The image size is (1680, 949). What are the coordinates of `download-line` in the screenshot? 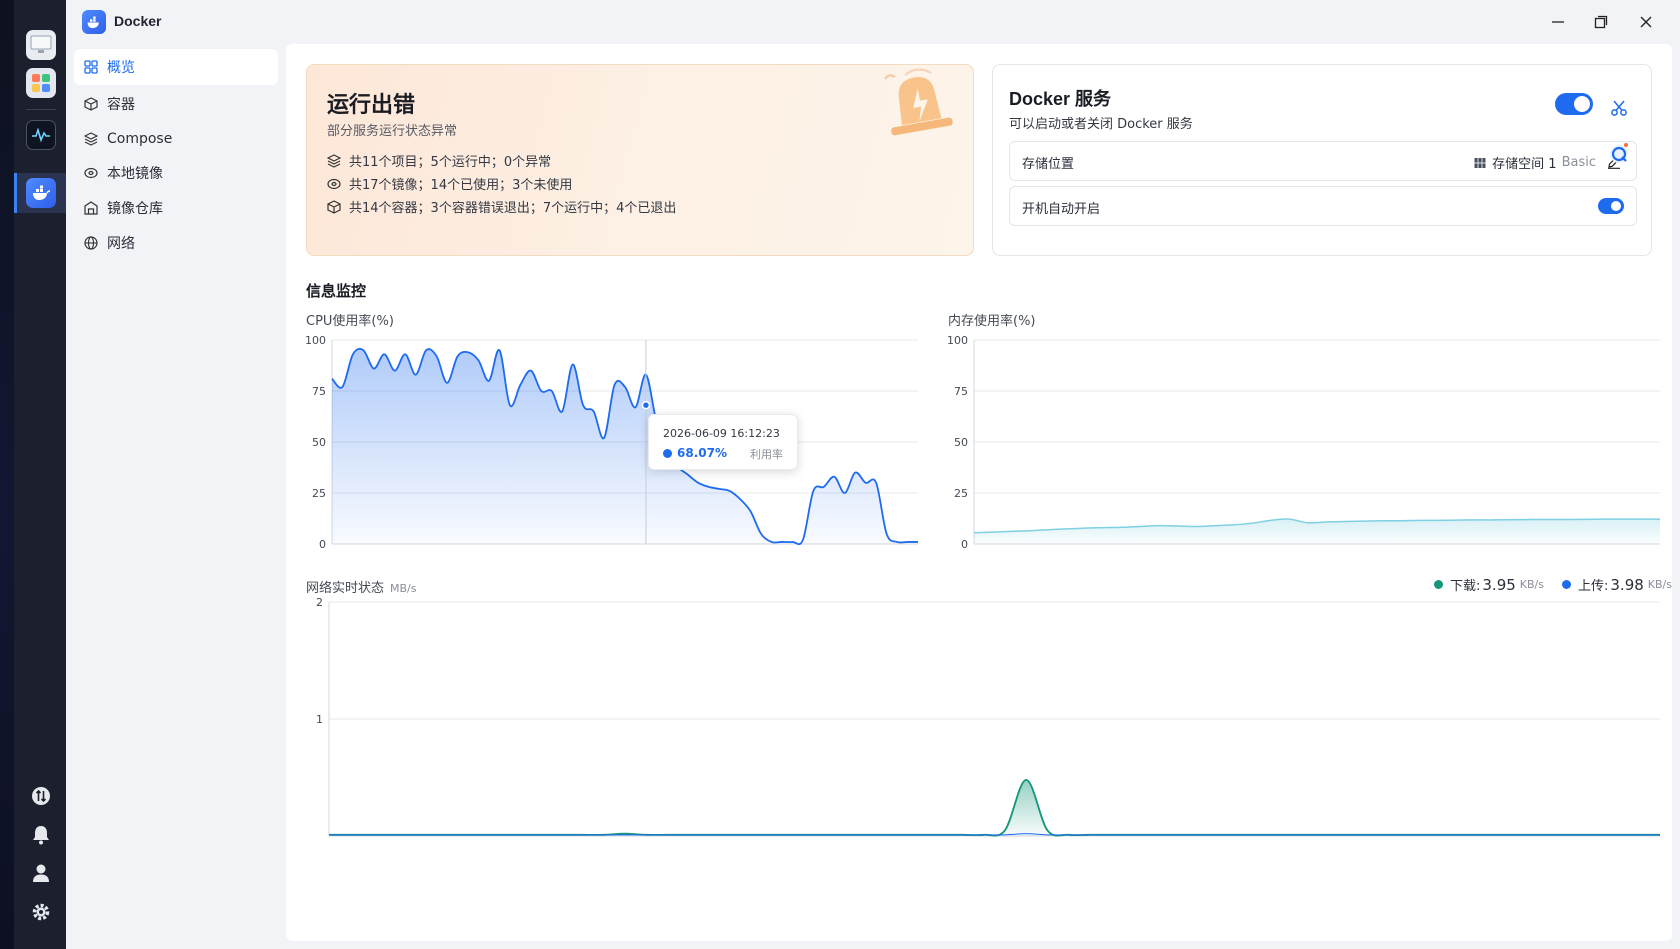 It's located at (994, 807).